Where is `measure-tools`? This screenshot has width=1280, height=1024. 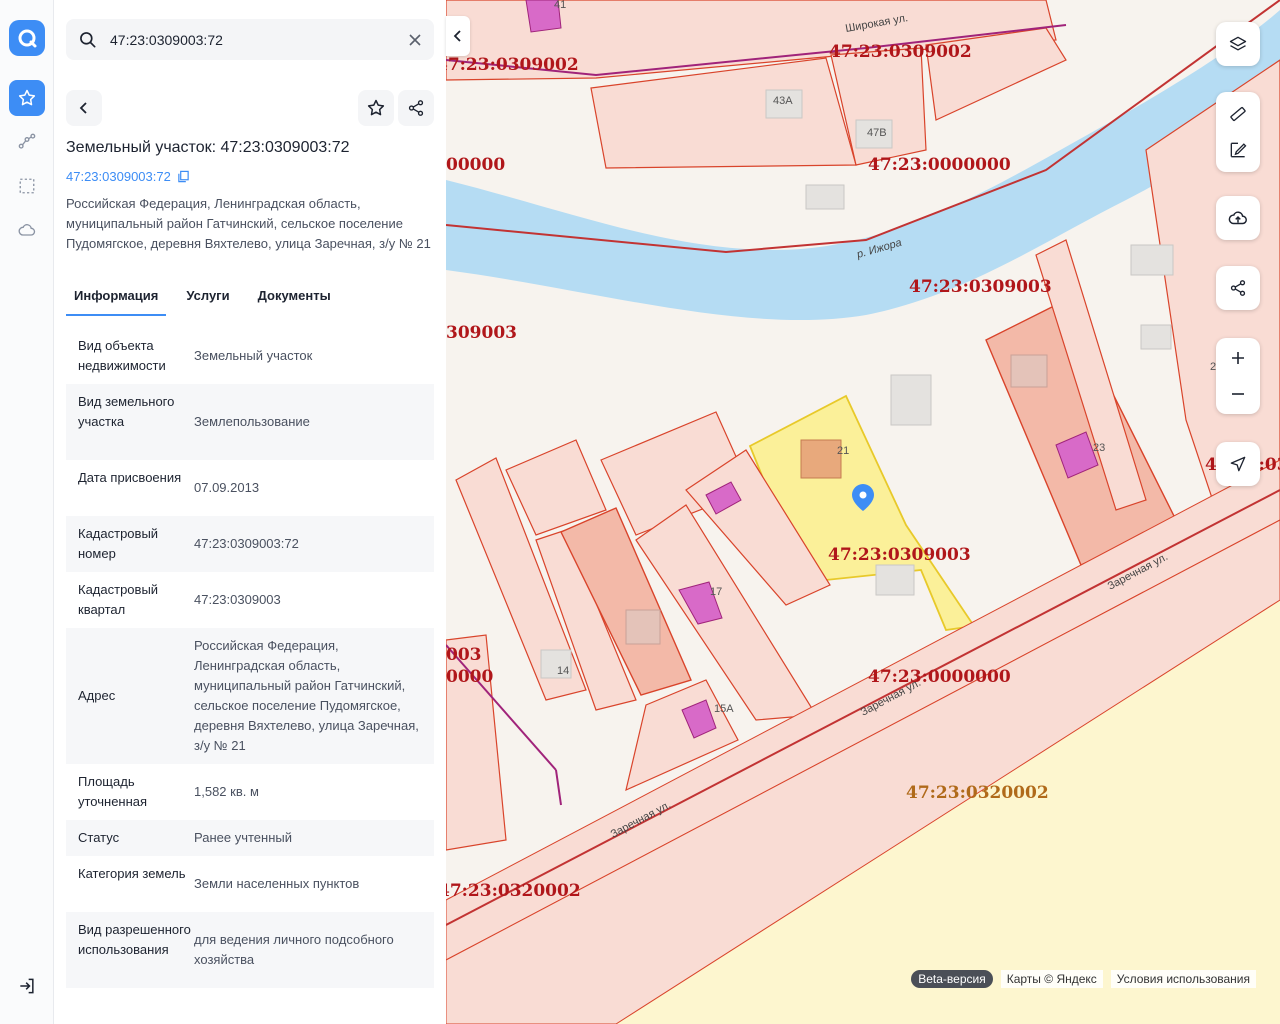 measure-tools is located at coordinates (1238, 132).